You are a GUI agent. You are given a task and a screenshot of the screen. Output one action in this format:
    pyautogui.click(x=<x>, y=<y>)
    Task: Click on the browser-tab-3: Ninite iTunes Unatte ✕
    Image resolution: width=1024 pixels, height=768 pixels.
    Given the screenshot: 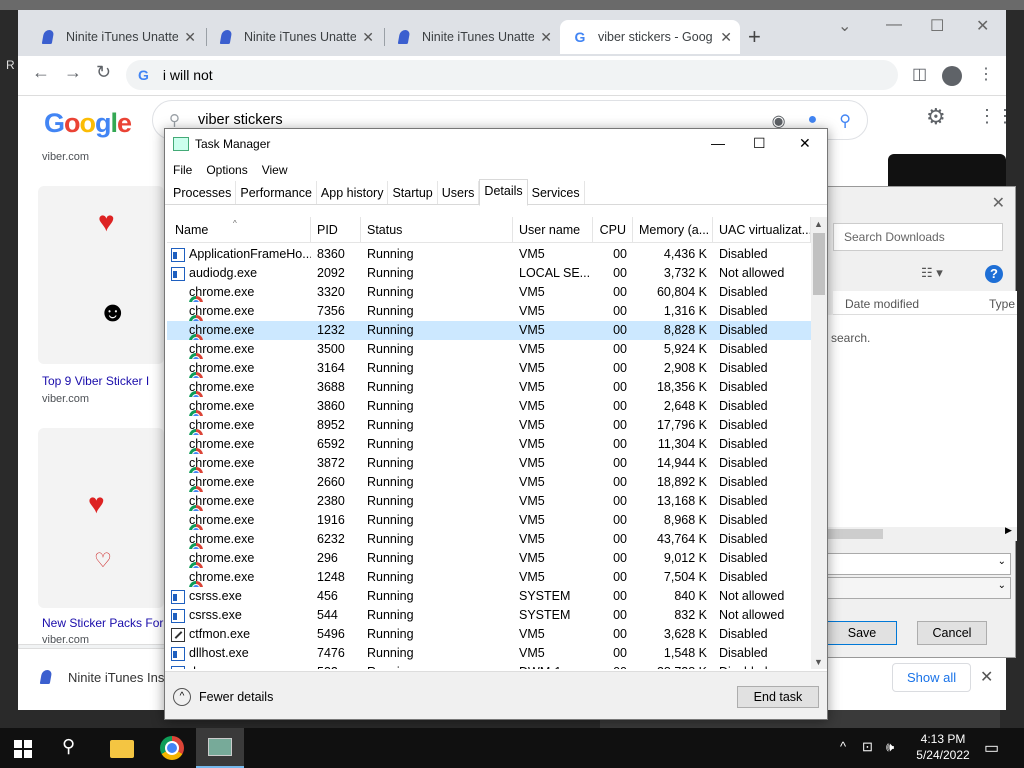 What is the action you would take?
    pyautogui.click(x=472, y=37)
    